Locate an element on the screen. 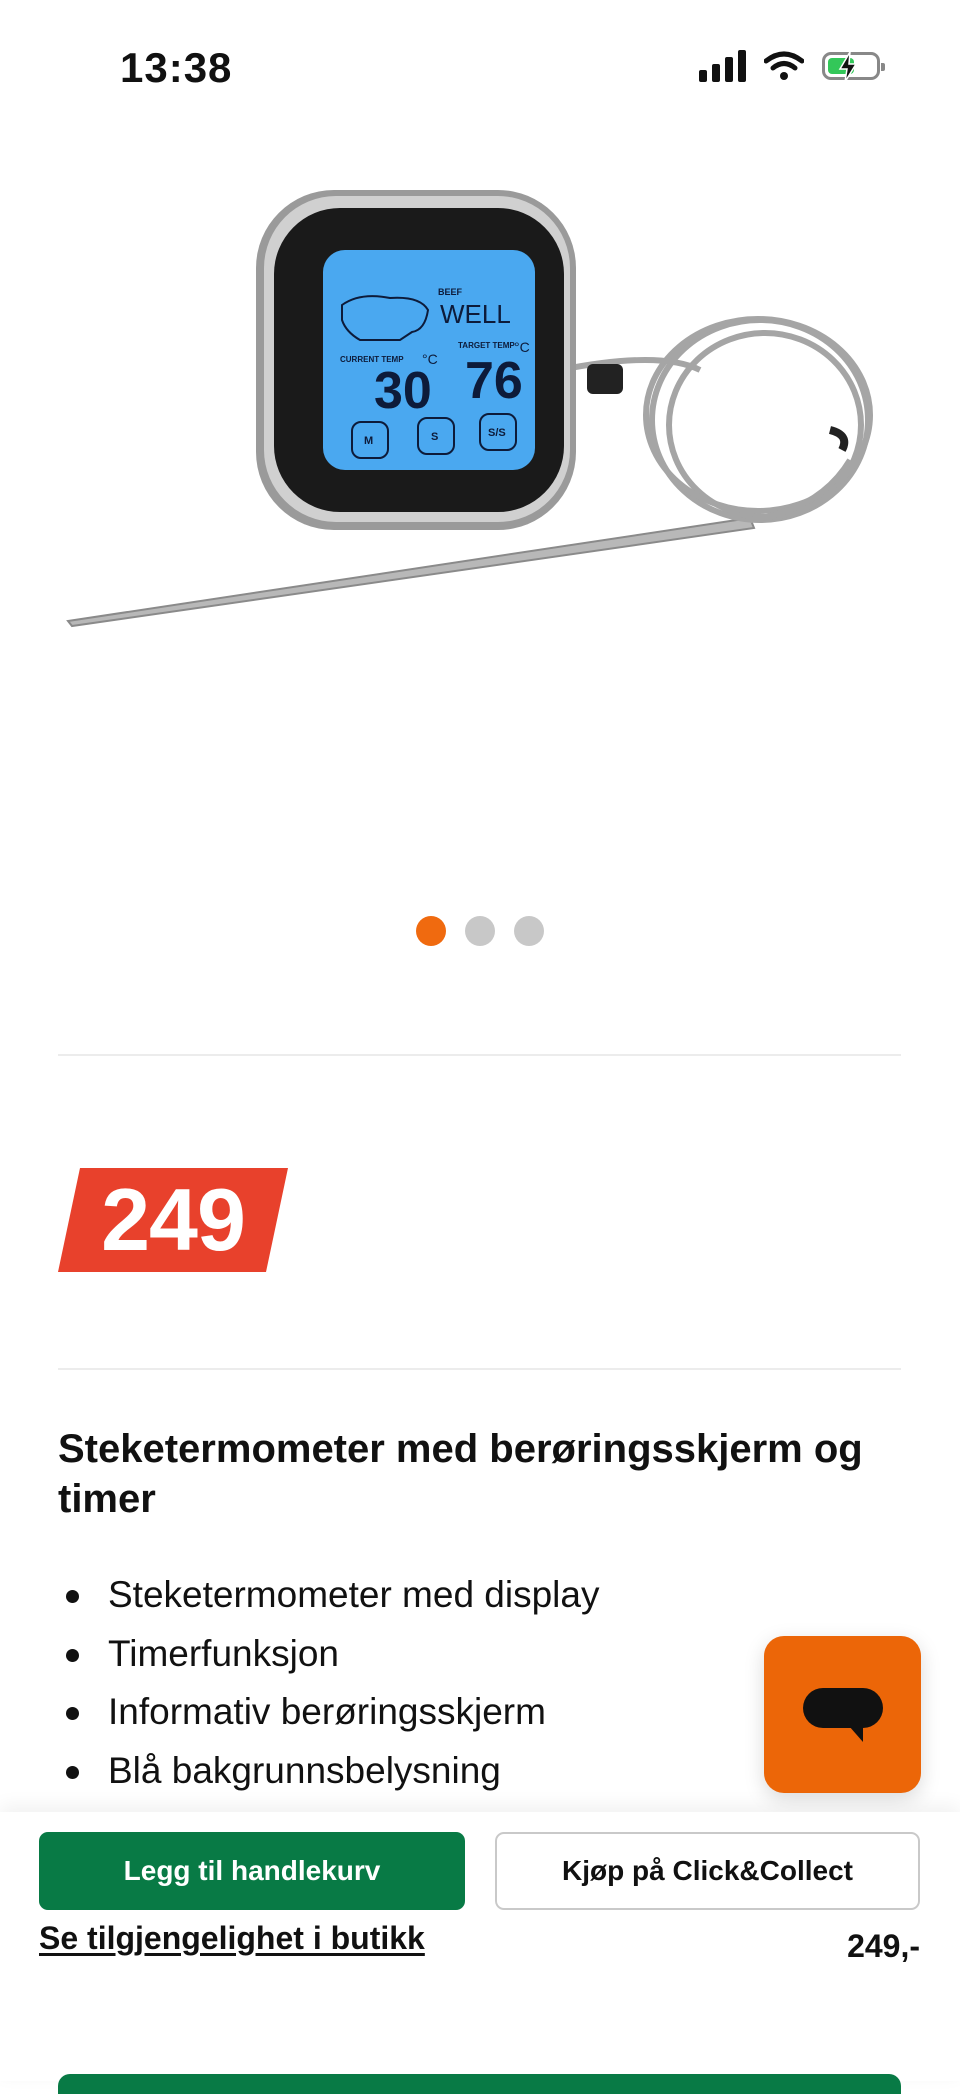  add-to-cart-button: Legg til handlekurv is located at coordinates (252, 1871).